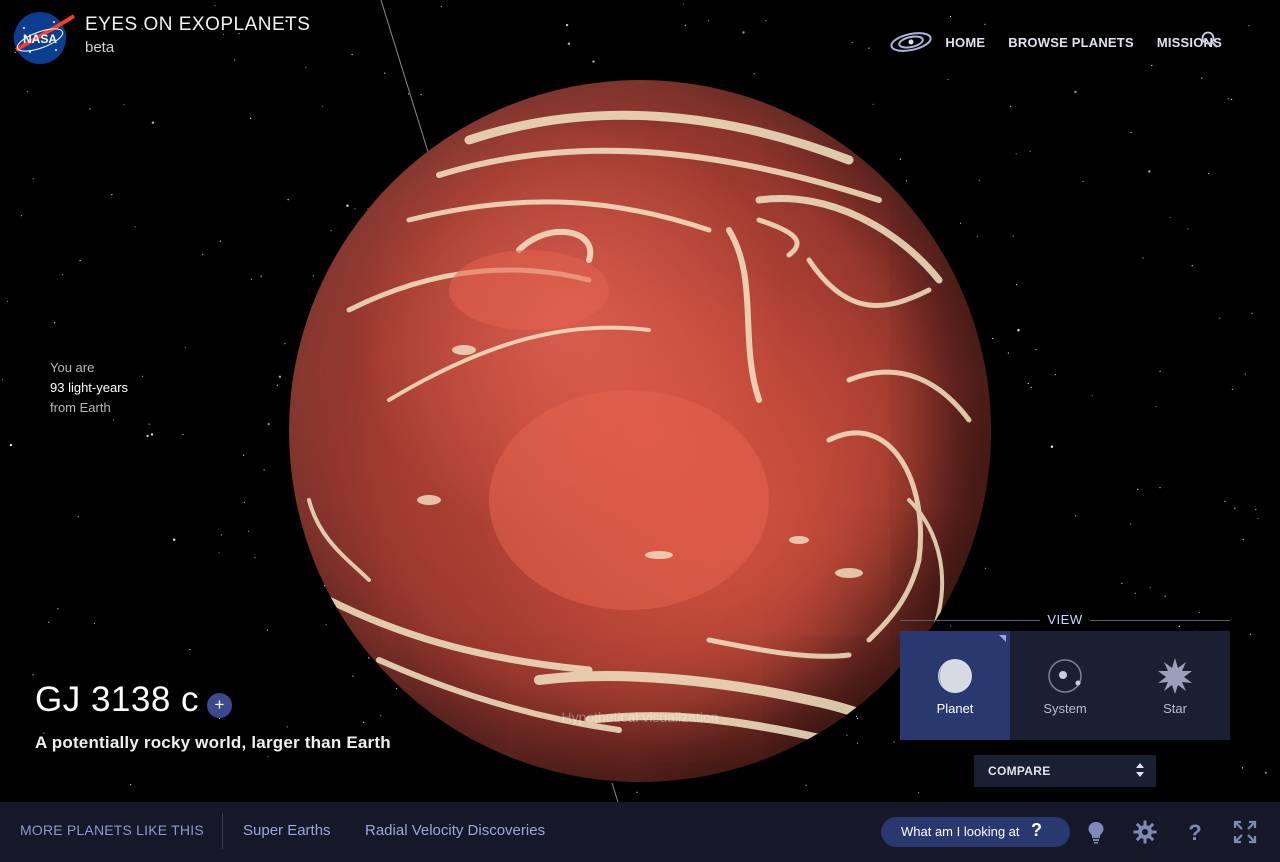 Image resolution: width=1280 pixels, height=862 pixels. Describe the element at coordinates (955, 685) in the screenshot. I see `view-planet-button: Planet` at that location.